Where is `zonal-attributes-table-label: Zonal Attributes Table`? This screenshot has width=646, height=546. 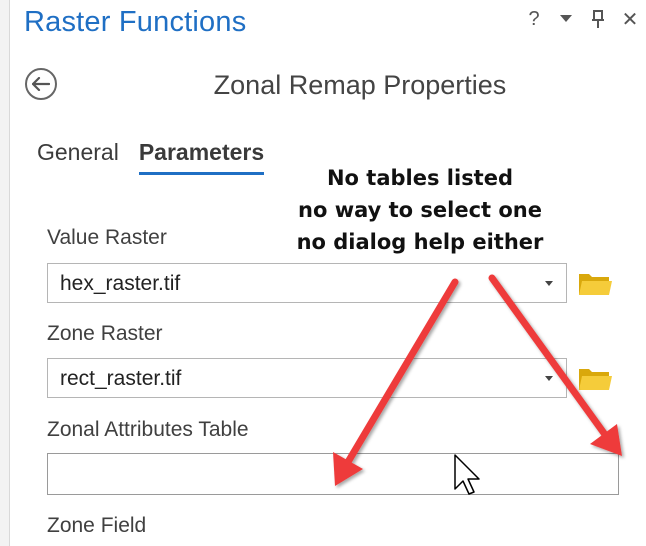 zonal-attributes-table-label: Zonal Attributes Table is located at coordinates (148, 429).